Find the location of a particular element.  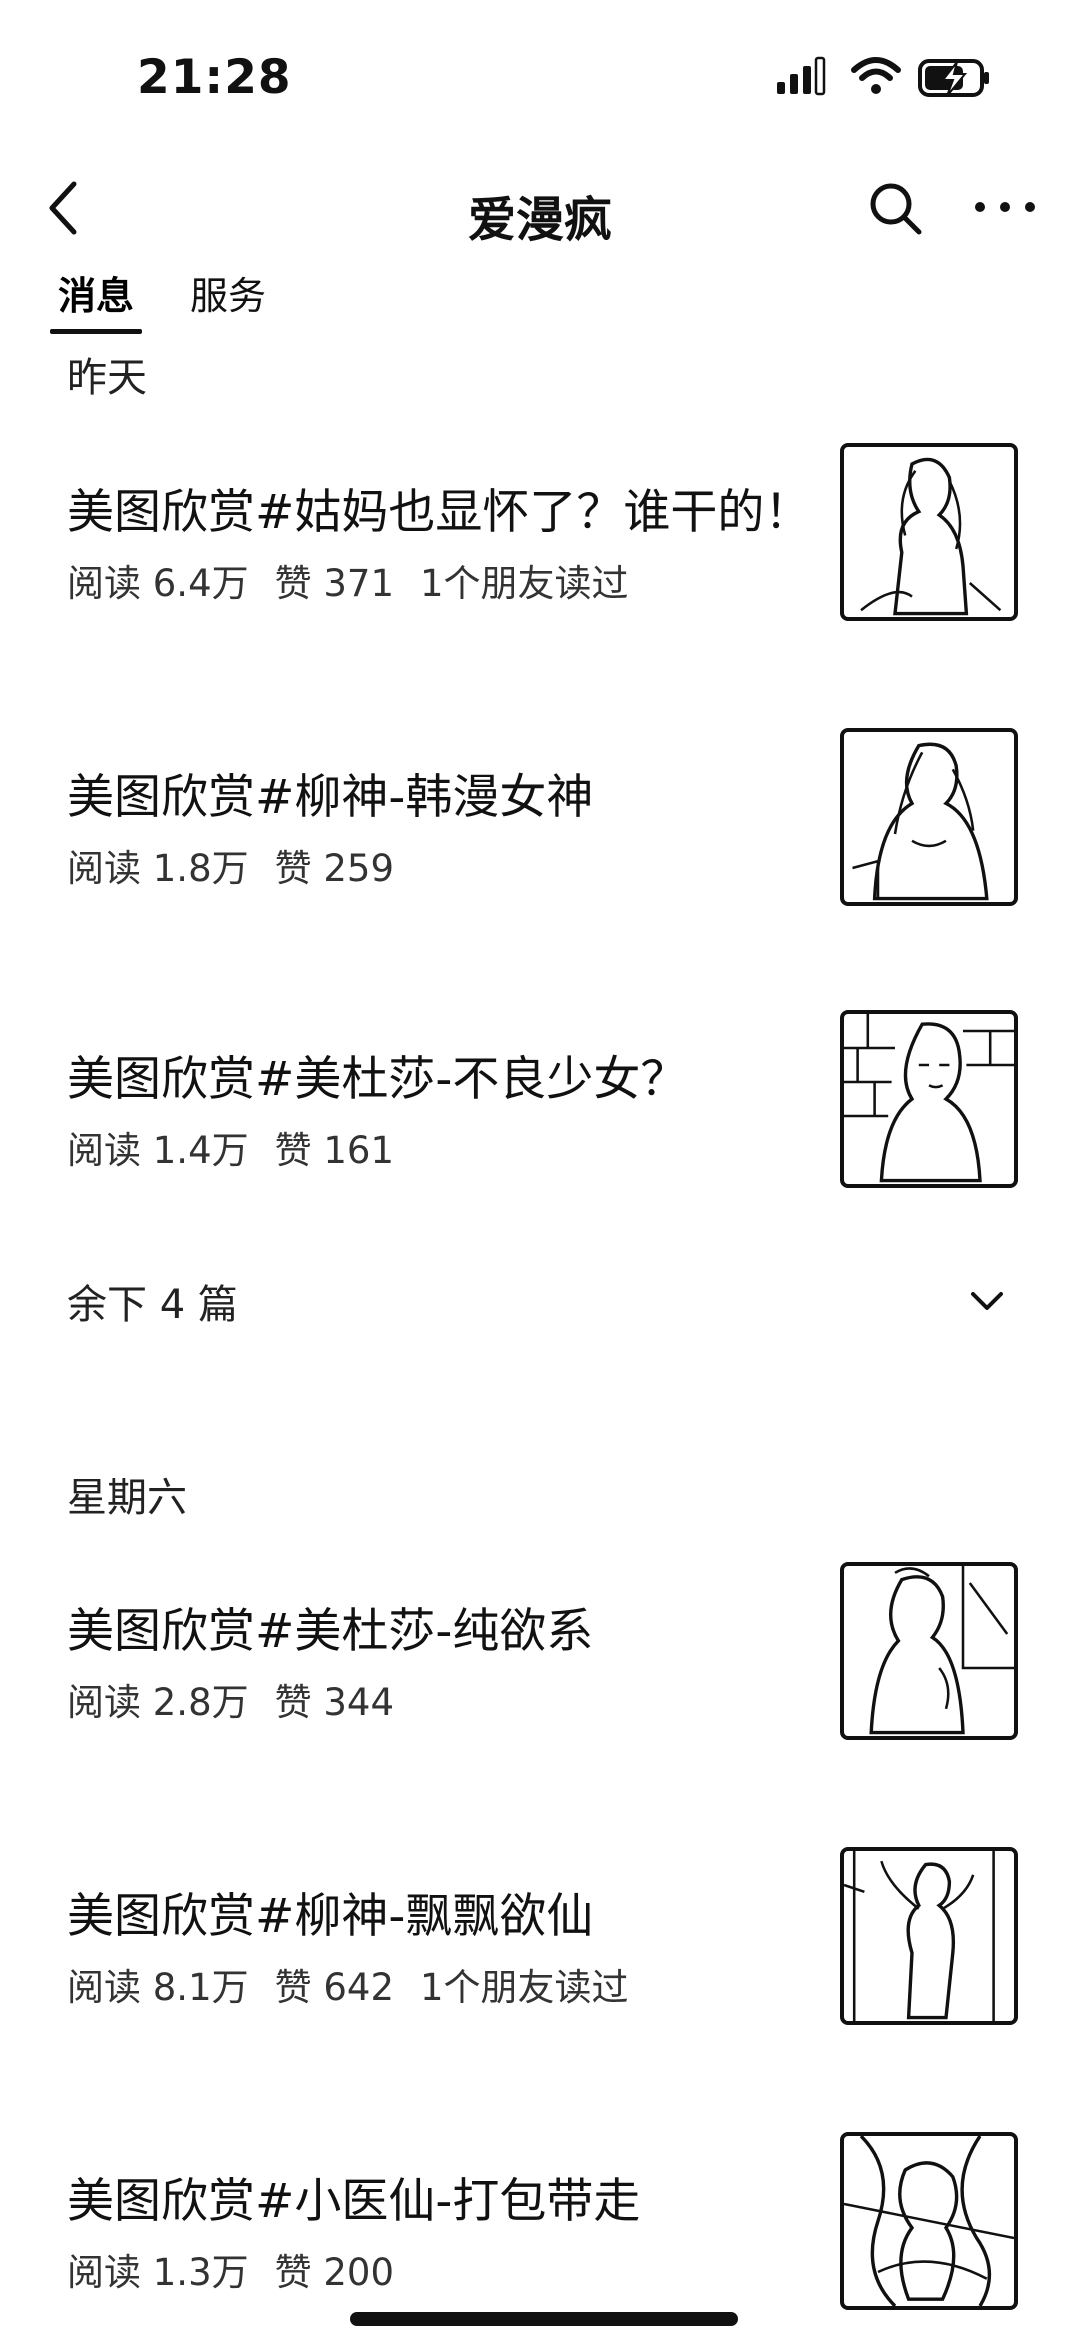

expand-more-row: 余下 4 篇 is located at coordinates (540, 1300).